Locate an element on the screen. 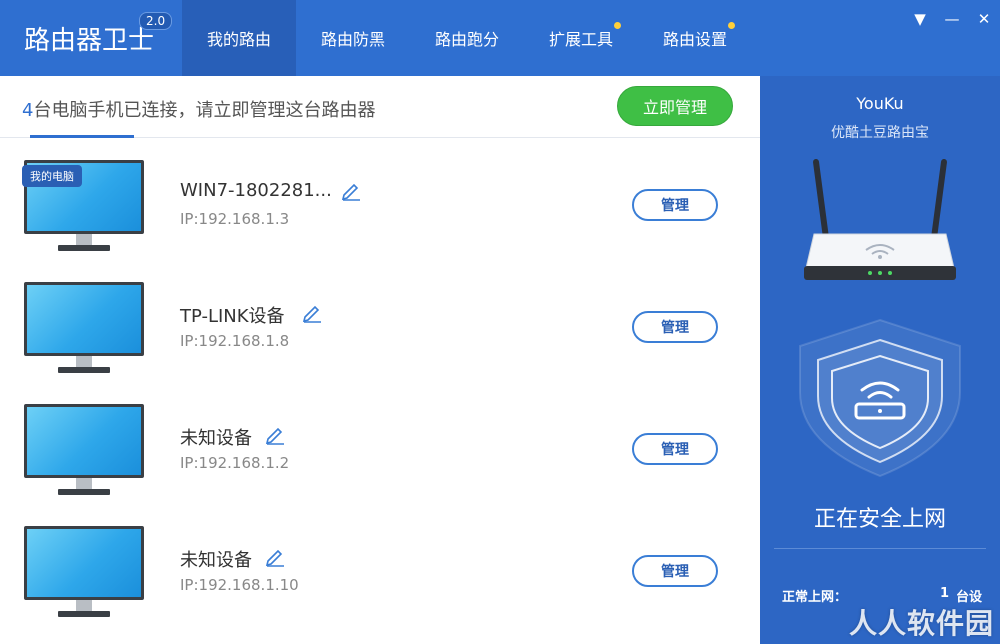 This screenshot has height=644, width=1000. divider is located at coordinates (880, 548).